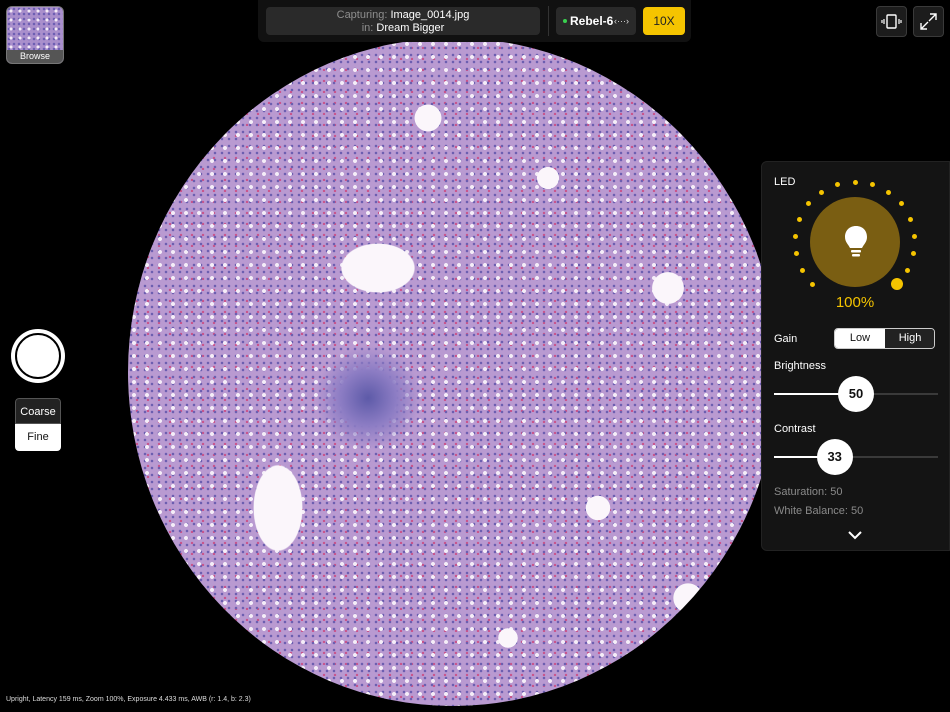 The height and width of the screenshot is (712, 950). What do you see at coordinates (592, 21) in the screenshot?
I see `device-name: Rebel-6` at bounding box center [592, 21].